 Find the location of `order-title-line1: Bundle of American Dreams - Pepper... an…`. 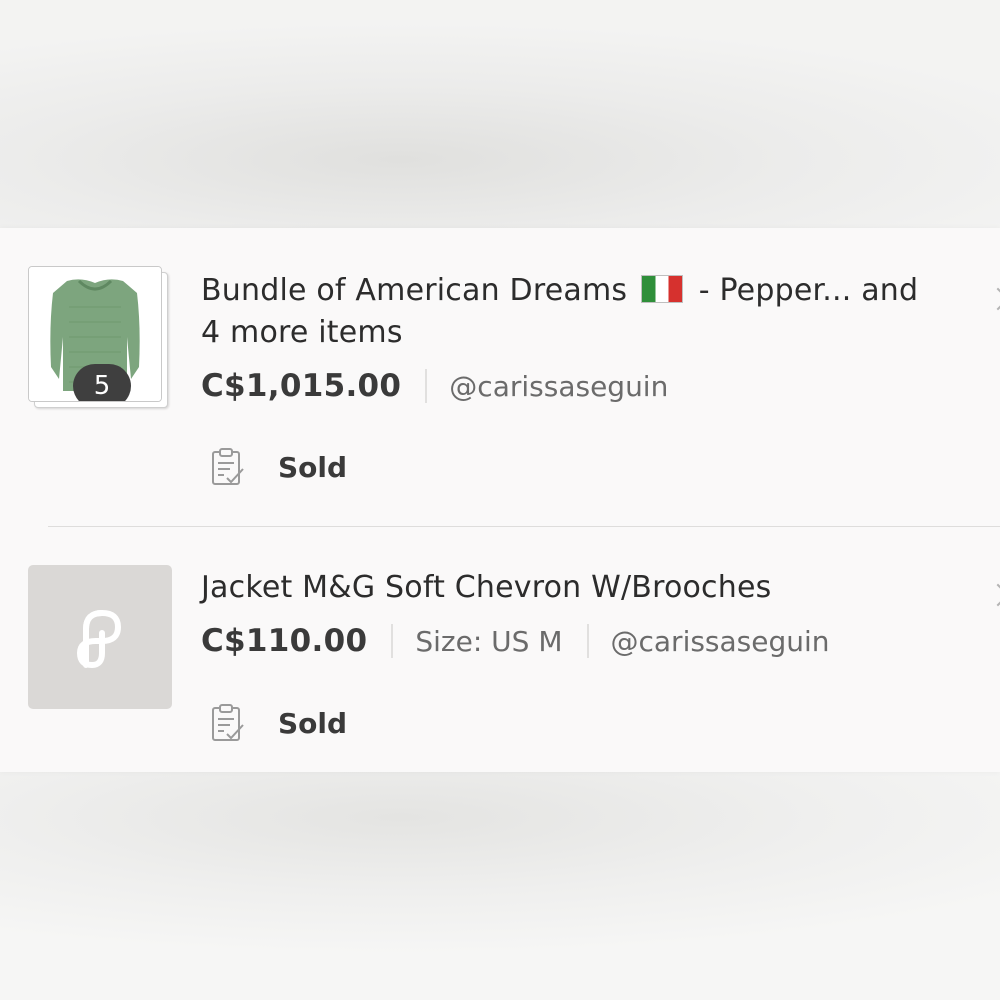

order-title-line1: Bundle of American Dreams - Pepper... an… is located at coordinates (559, 291).